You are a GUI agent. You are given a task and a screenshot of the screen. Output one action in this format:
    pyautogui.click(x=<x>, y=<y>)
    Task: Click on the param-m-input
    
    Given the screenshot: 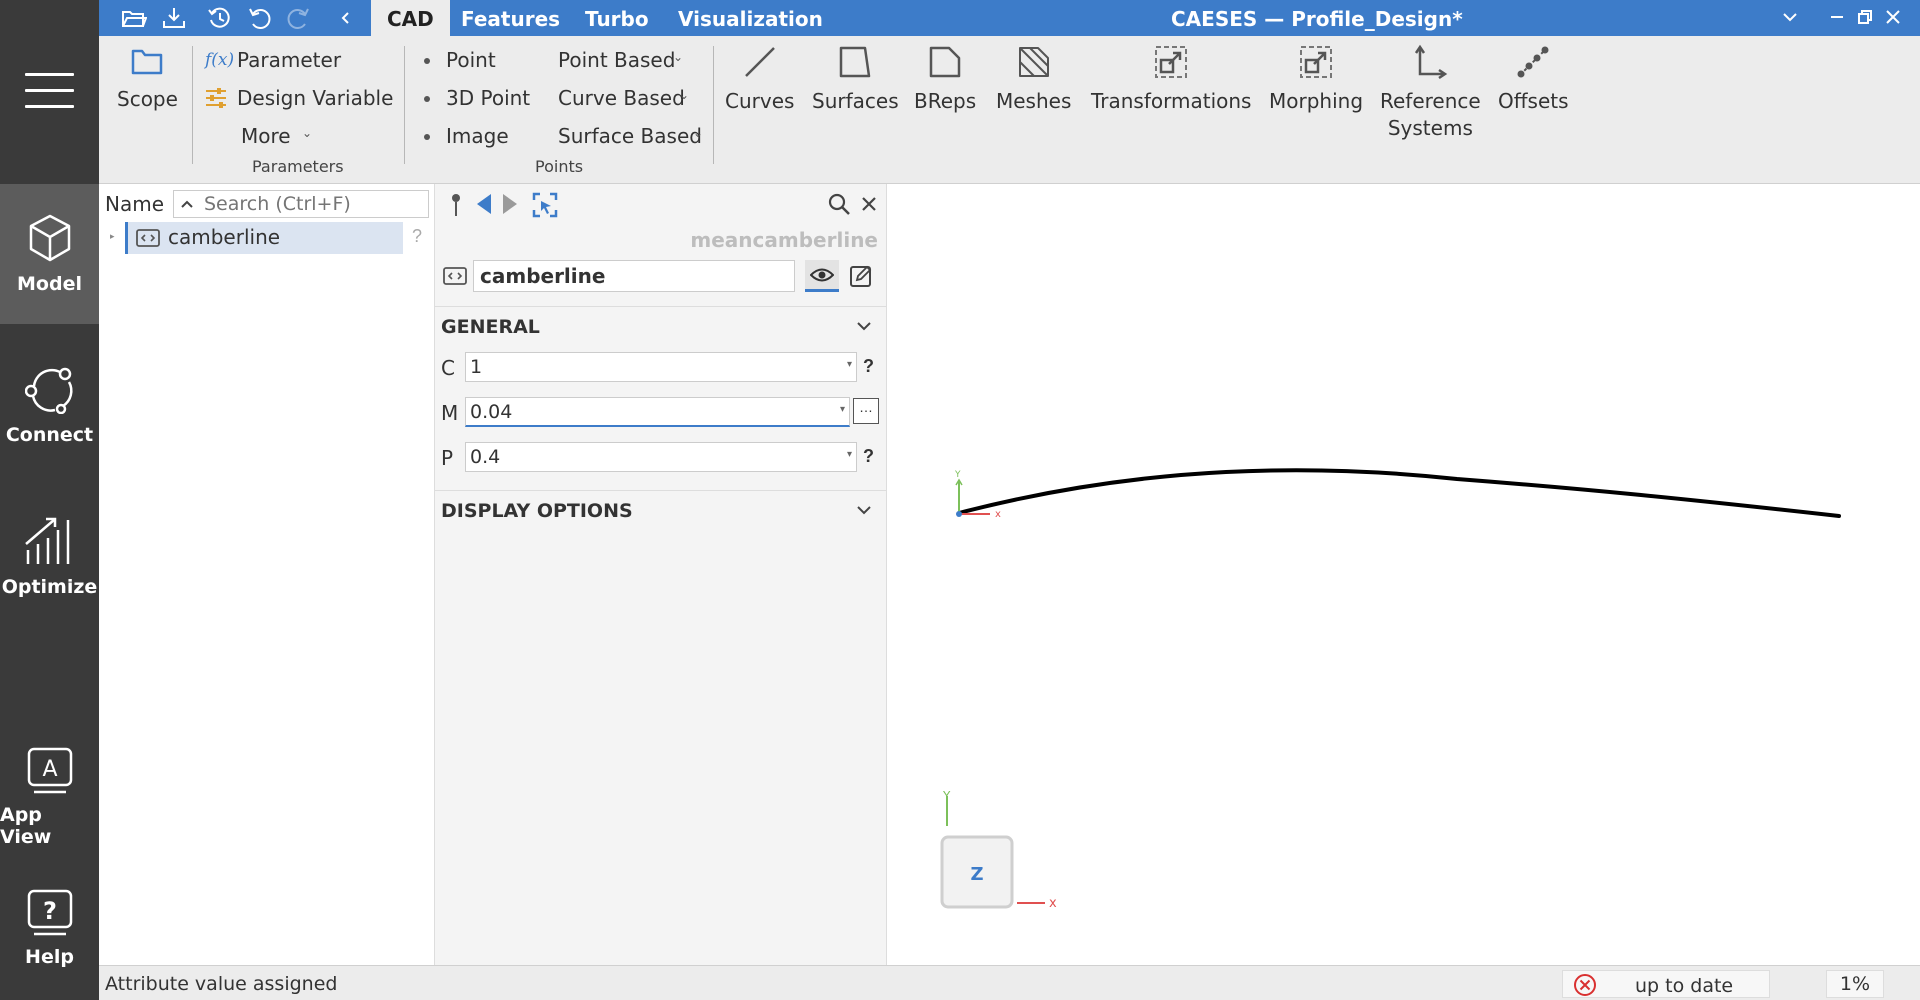 What is the action you would take?
    pyautogui.click(x=650, y=412)
    